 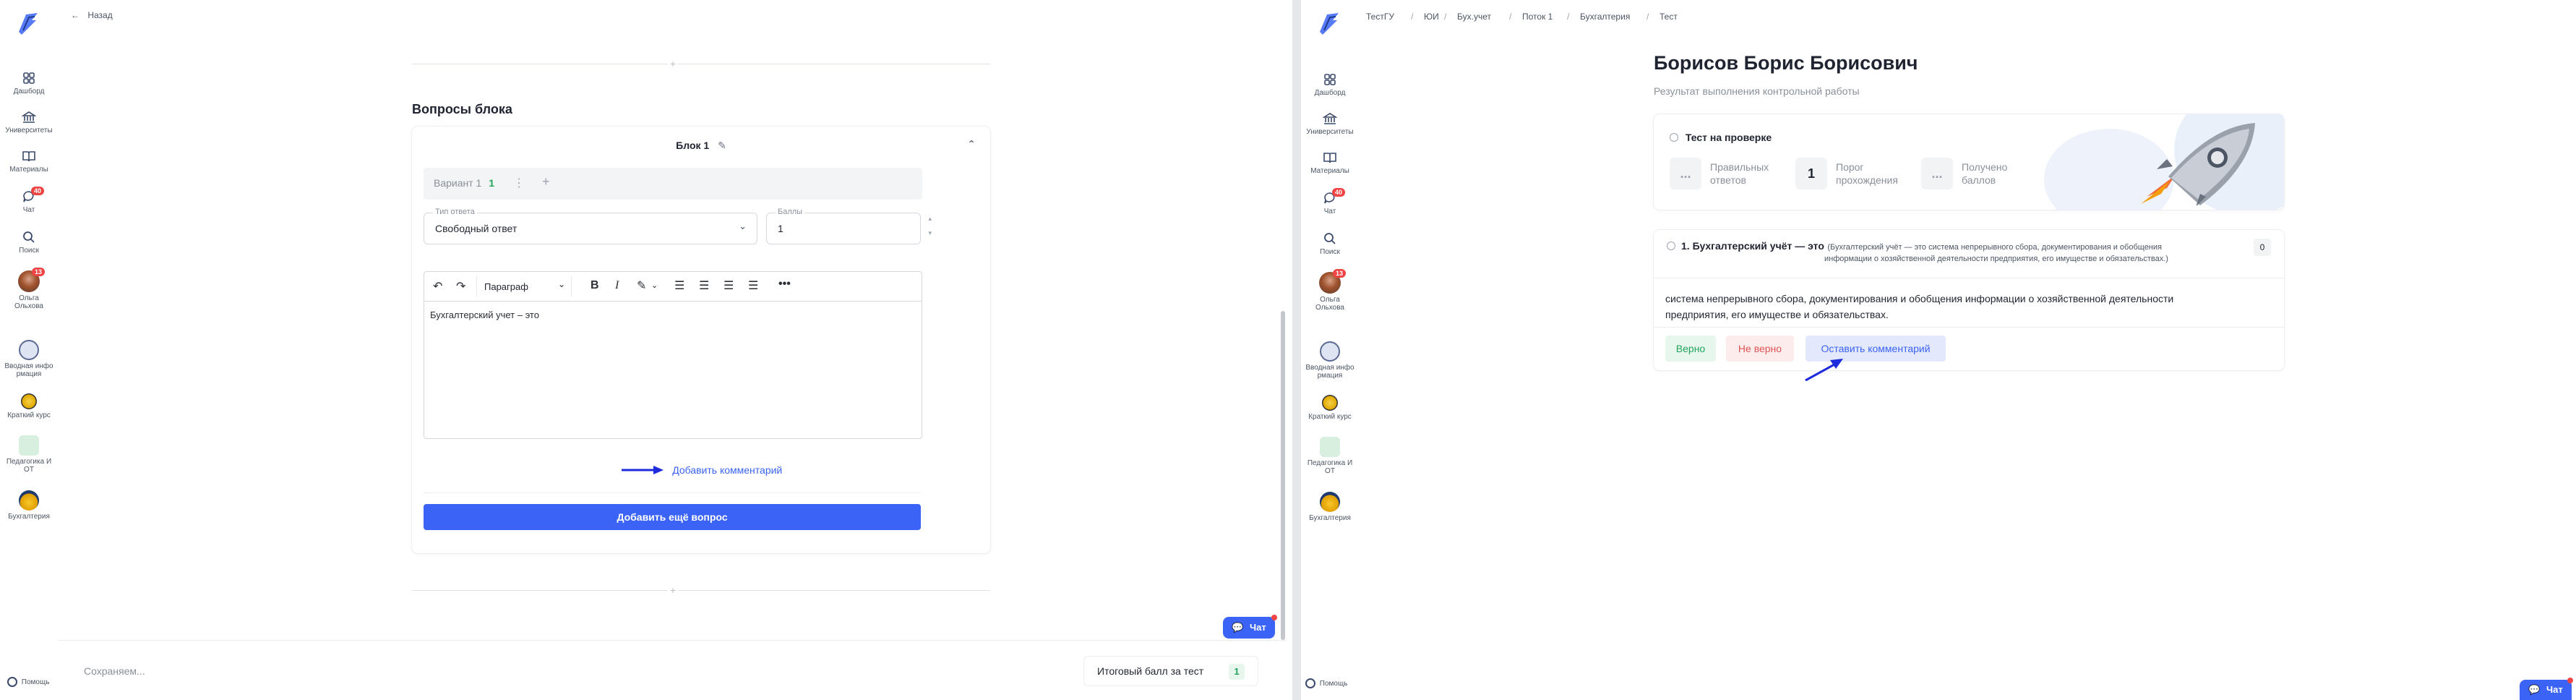 What do you see at coordinates (1728, 137) in the screenshot?
I see `status-text: Тест на проверке` at bounding box center [1728, 137].